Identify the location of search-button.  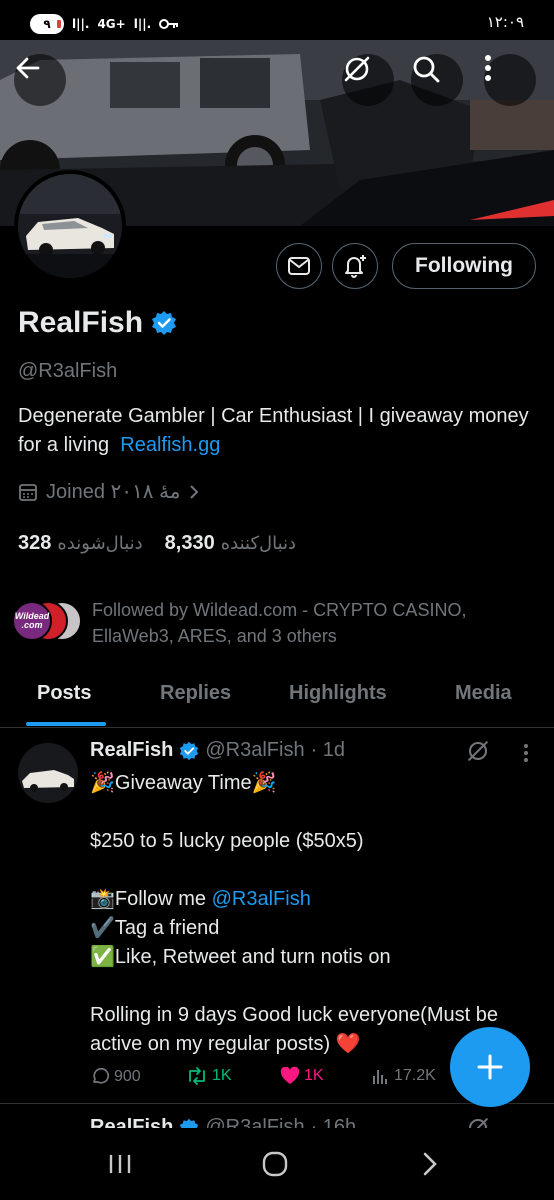
(437, 80).